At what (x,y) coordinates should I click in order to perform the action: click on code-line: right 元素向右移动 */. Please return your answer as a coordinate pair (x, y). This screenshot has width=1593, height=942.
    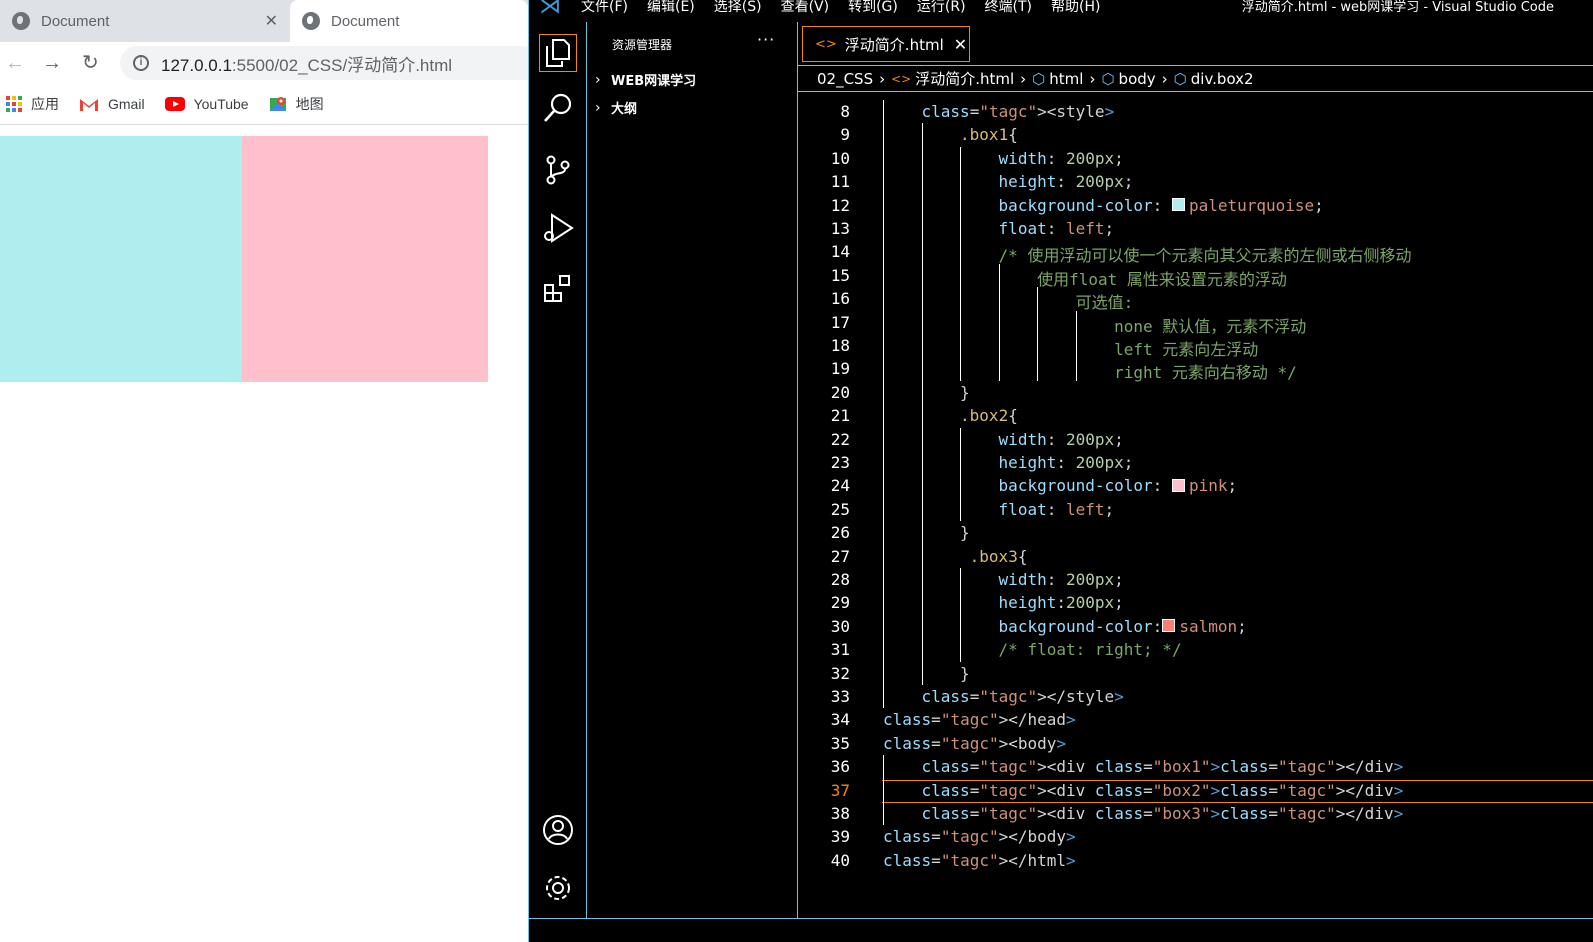
    Looking at the image, I should click on (1205, 373).